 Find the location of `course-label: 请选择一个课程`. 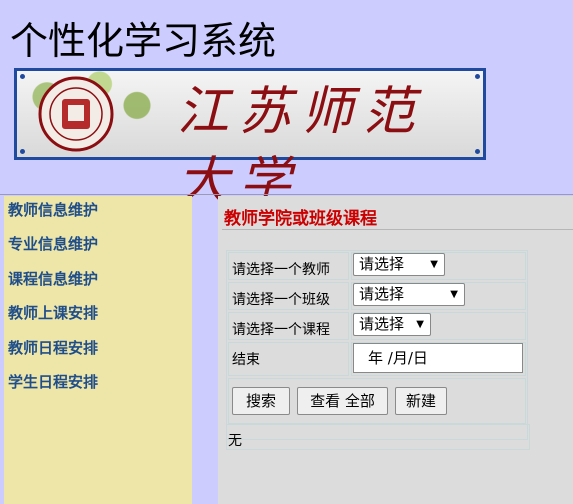

course-label: 请选择一个课程 is located at coordinates (281, 330).